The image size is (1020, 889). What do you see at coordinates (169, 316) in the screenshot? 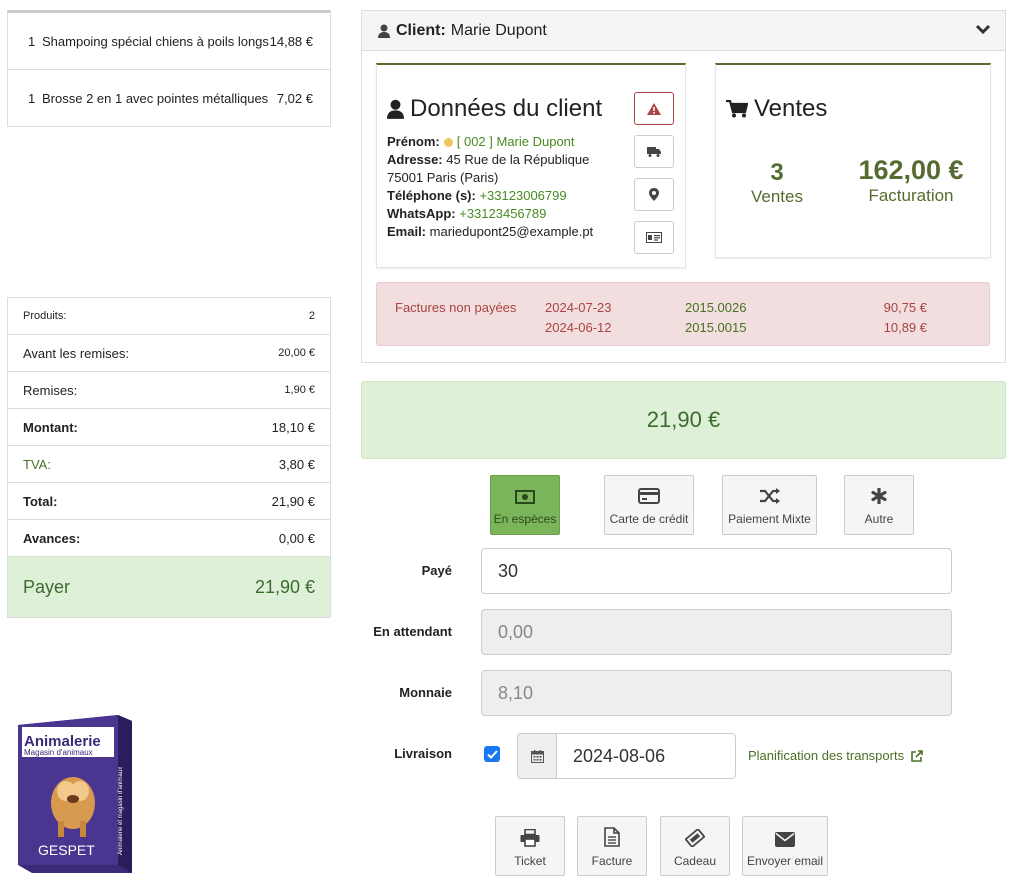
I see `totals-row-produits: Produits: 2` at bounding box center [169, 316].